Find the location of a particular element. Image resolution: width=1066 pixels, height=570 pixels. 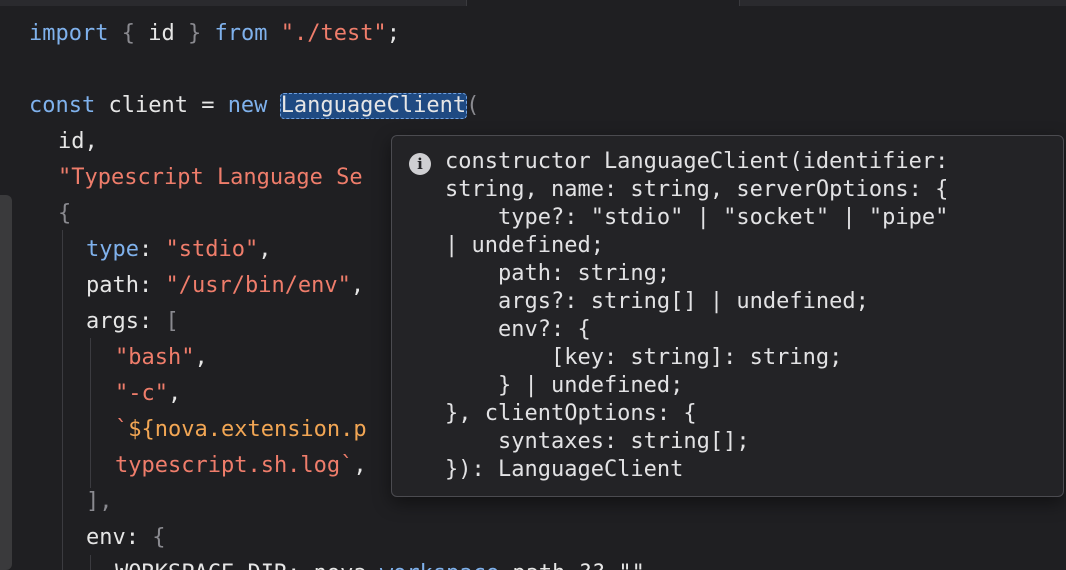

code-line-4: id, is located at coordinates (78, 141).